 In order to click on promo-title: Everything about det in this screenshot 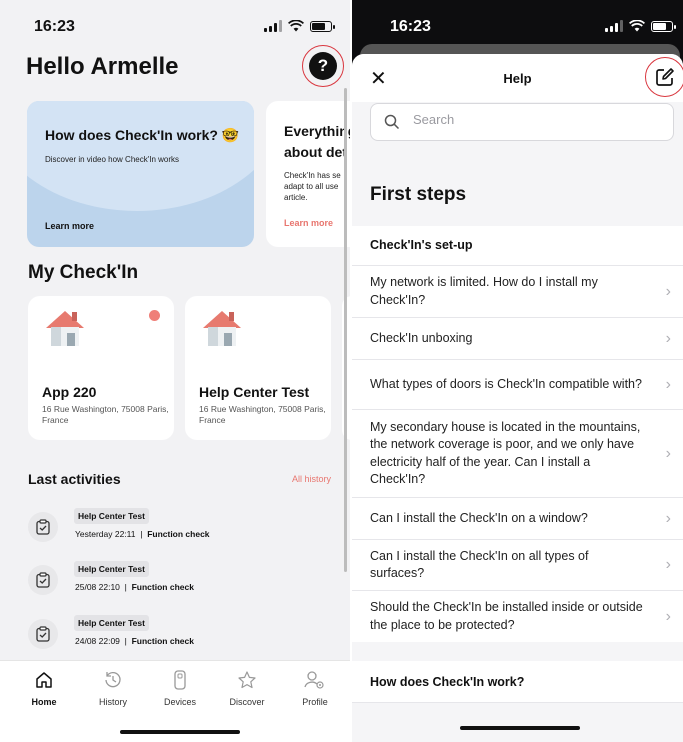, I will do `click(317, 141)`.